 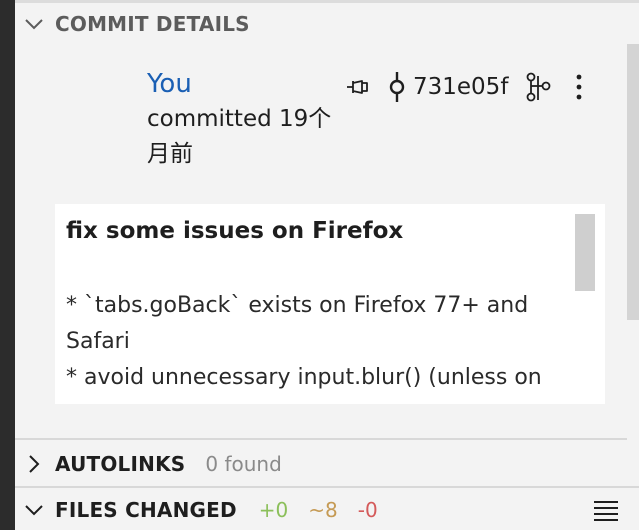 What do you see at coordinates (243, 464) in the screenshot?
I see `autolinks-count: 0 found` at bounding box center [243, 464].